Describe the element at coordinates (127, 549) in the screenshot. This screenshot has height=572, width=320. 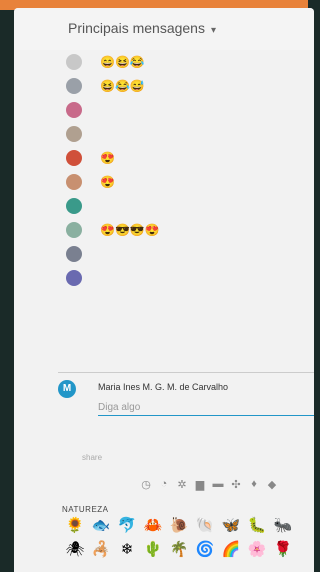
I see `emoji-icon: ❄` at that location.